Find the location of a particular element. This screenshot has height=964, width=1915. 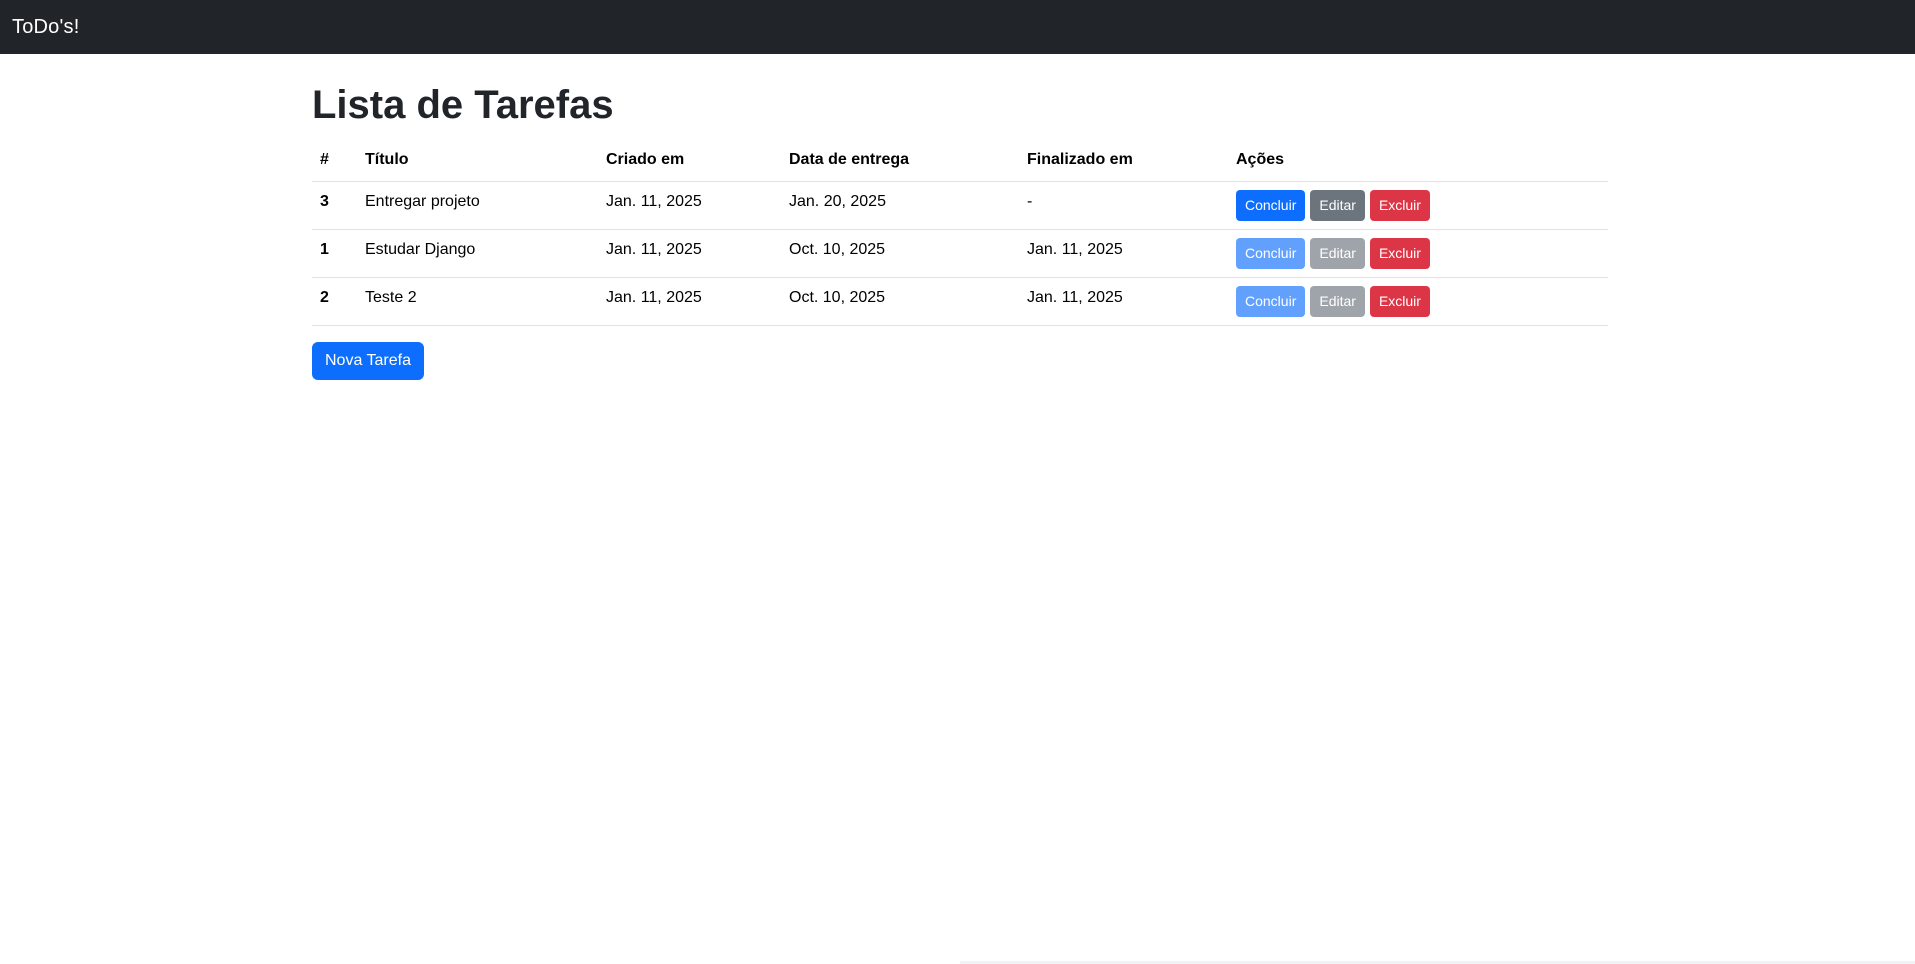

complete-button: Concluir is located at coordinates (1271, 205).